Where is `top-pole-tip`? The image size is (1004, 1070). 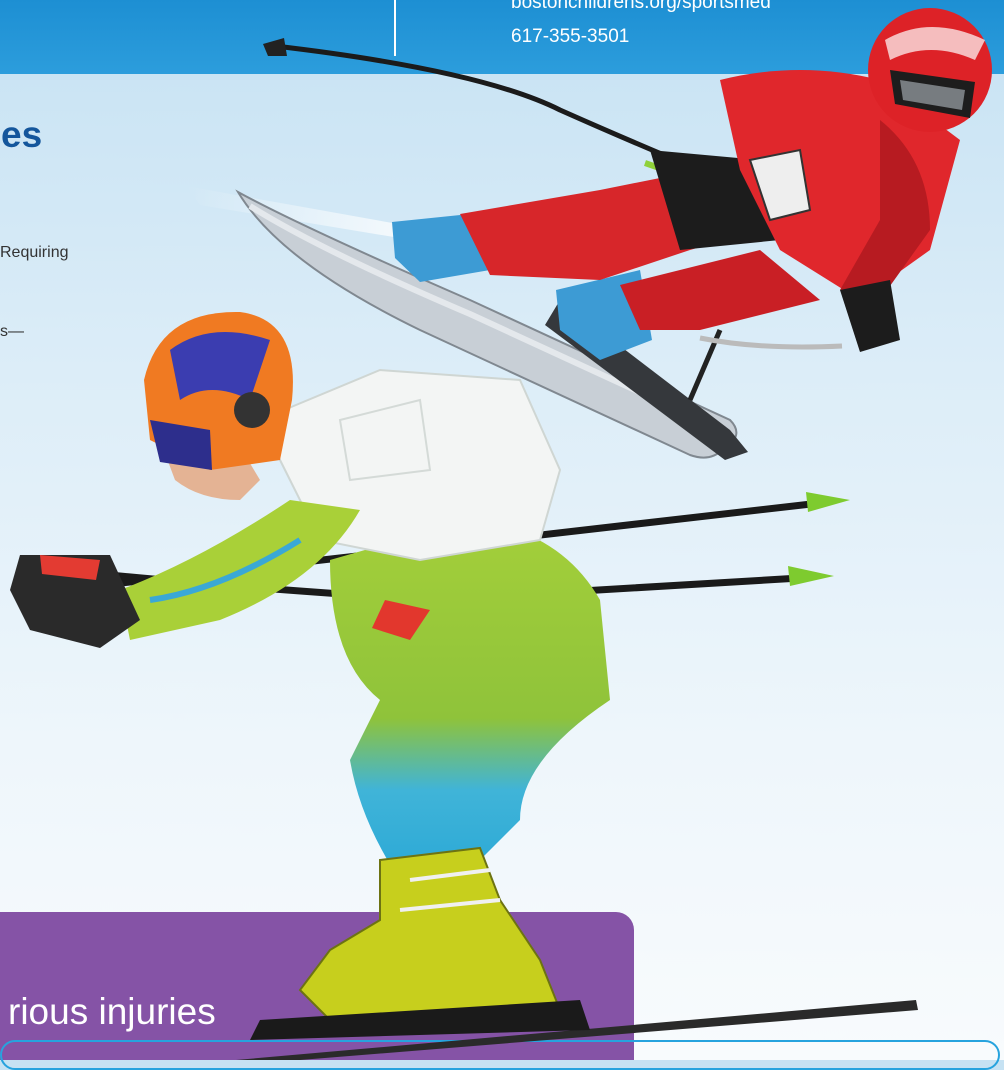
top-pole-tip is located at coordinates (275, 47).